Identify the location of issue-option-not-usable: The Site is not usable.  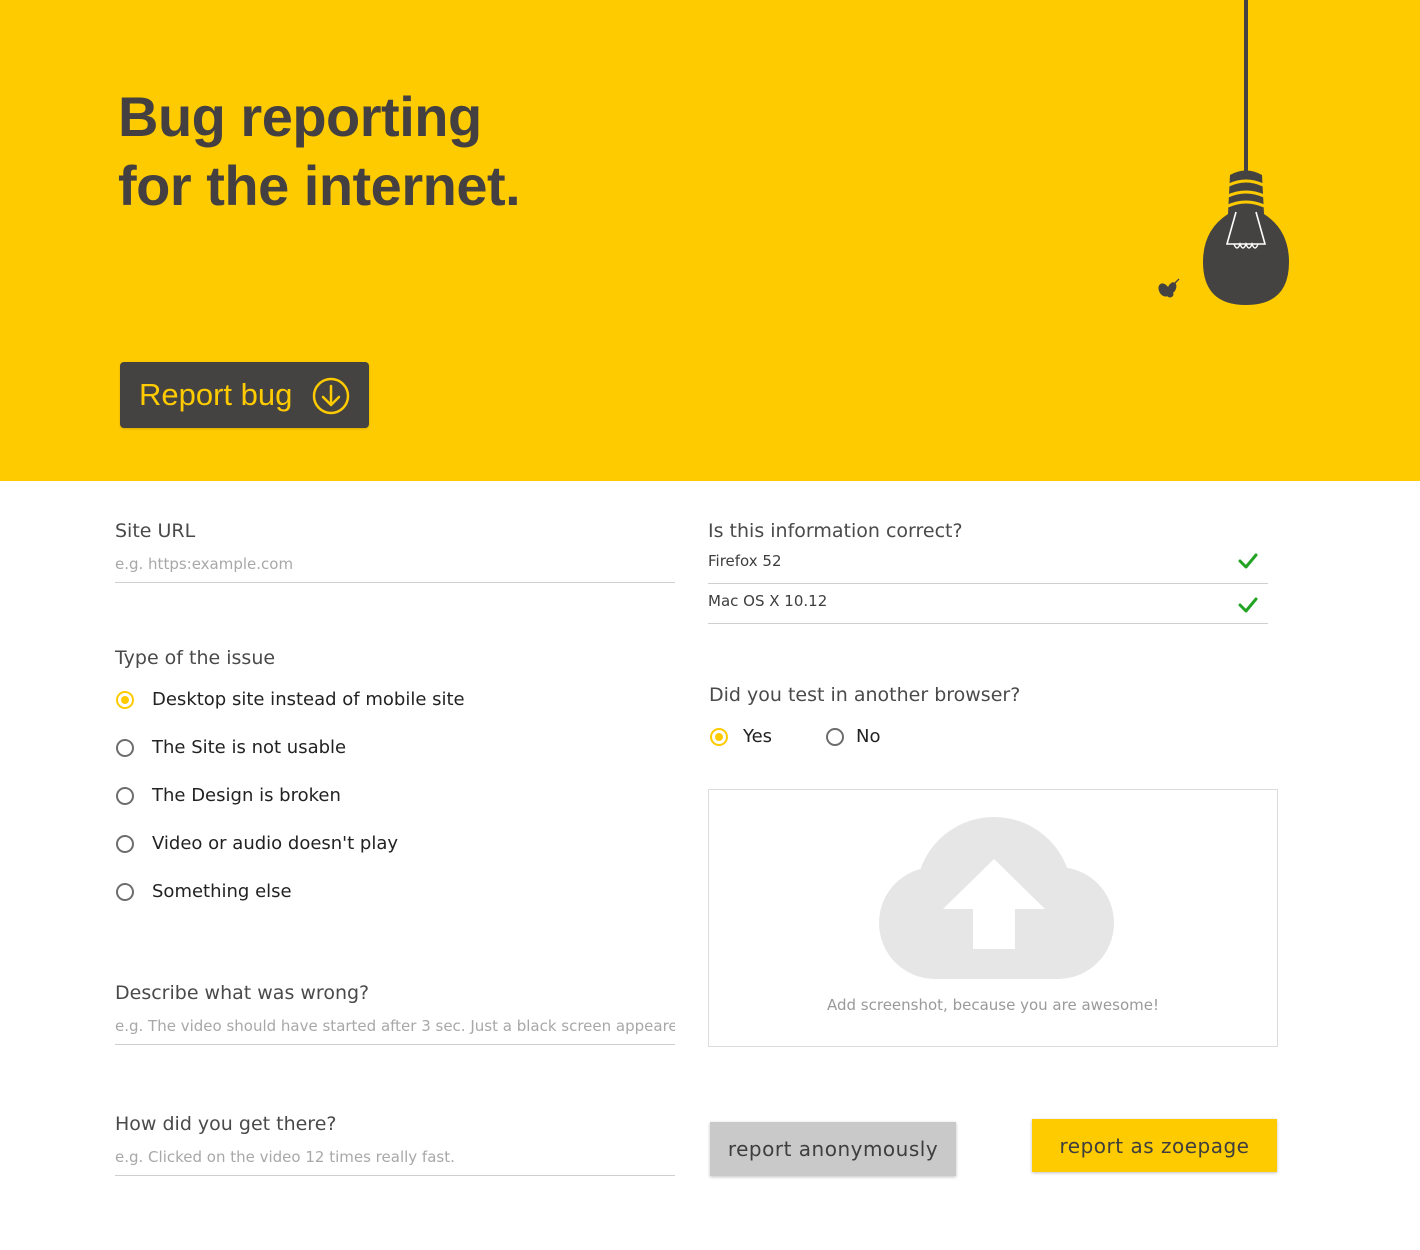
(231, 747).